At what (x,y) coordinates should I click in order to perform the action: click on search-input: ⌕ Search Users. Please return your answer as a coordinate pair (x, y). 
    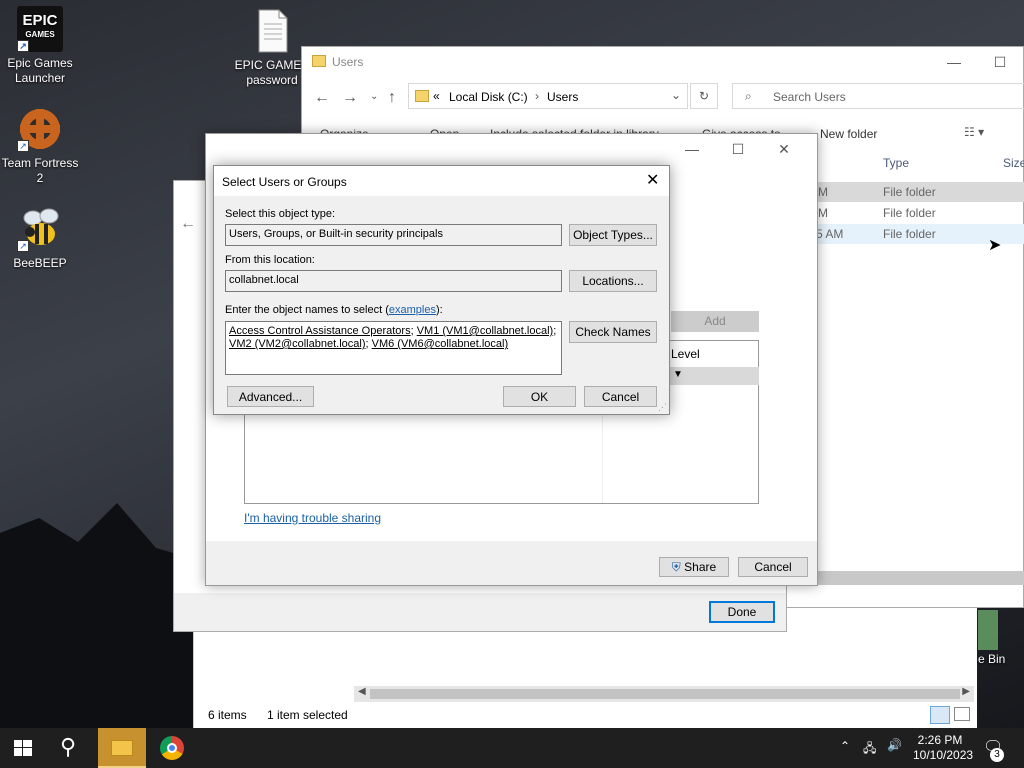
    Looking at the image, I should click on (878, 96).